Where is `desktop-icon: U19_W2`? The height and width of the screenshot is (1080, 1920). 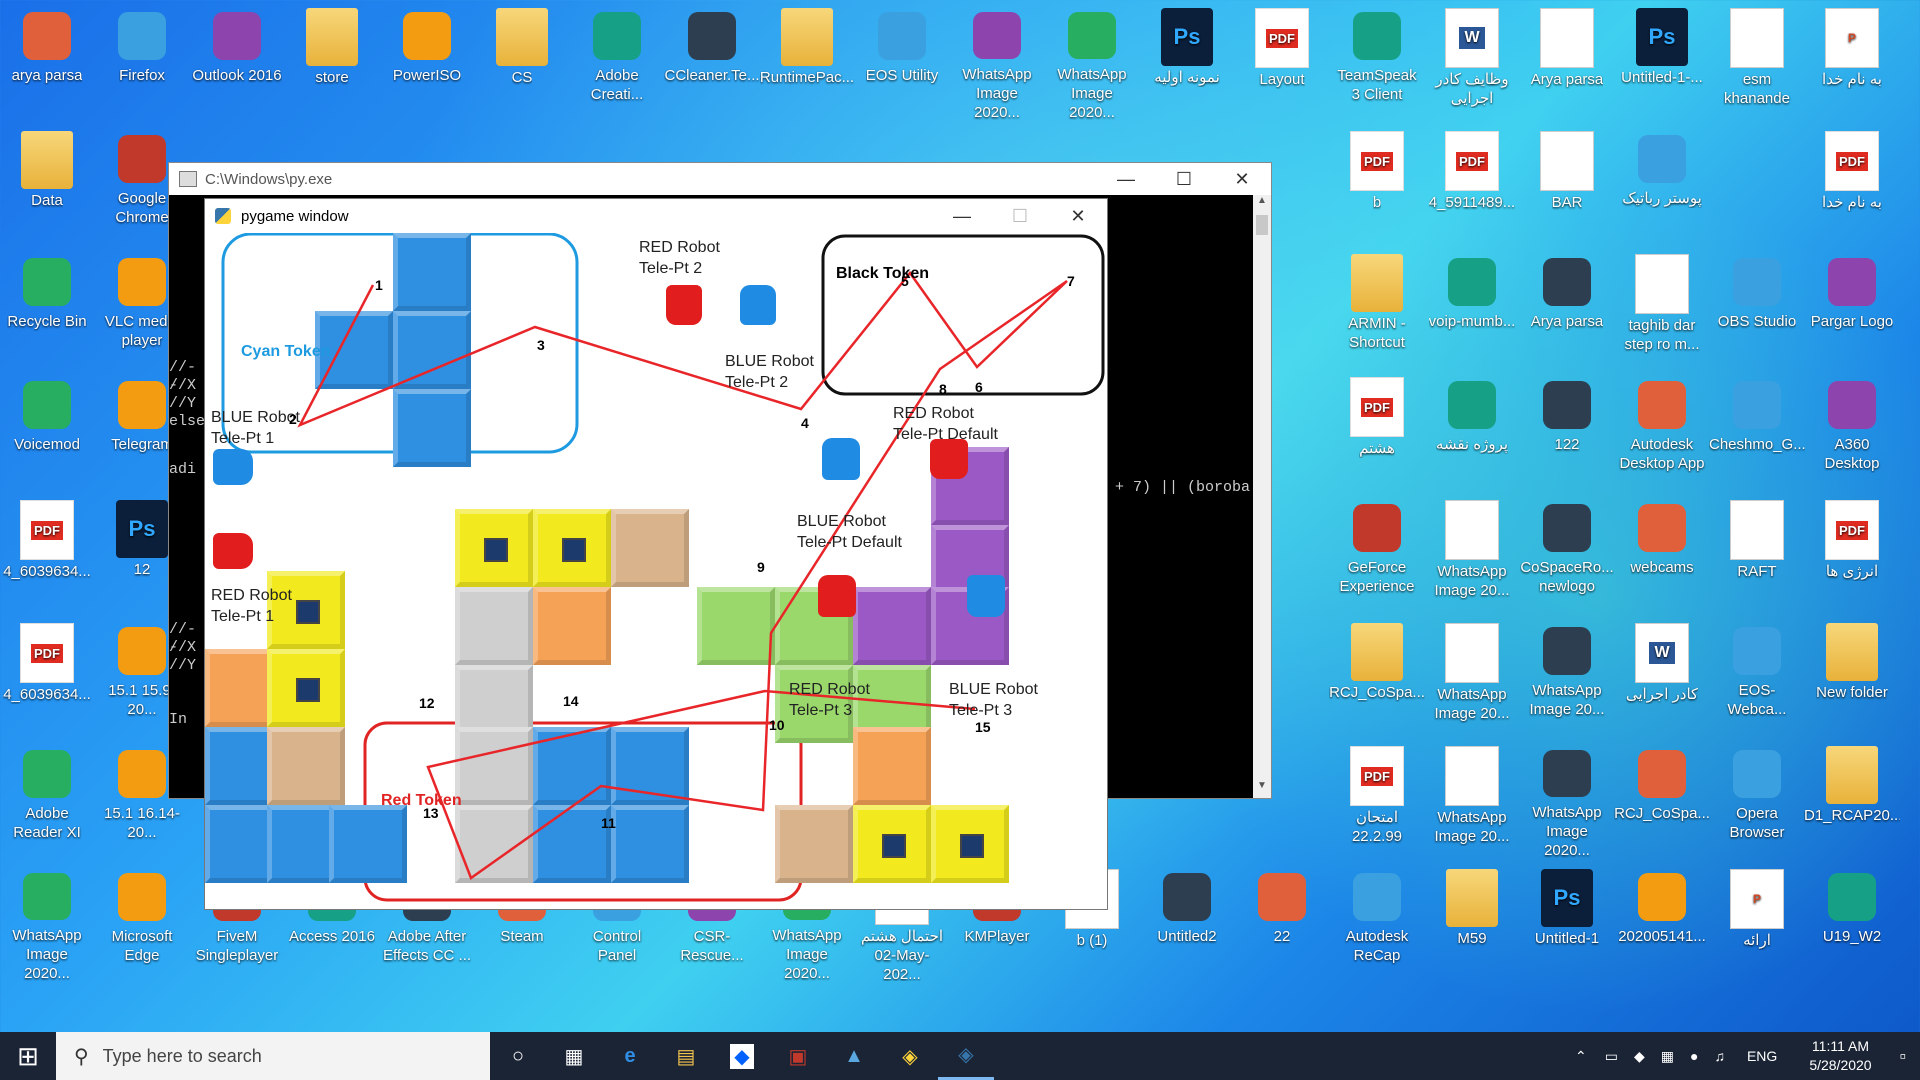
desktop-icon: U19_W2 is located at coordinates (1852, 922).